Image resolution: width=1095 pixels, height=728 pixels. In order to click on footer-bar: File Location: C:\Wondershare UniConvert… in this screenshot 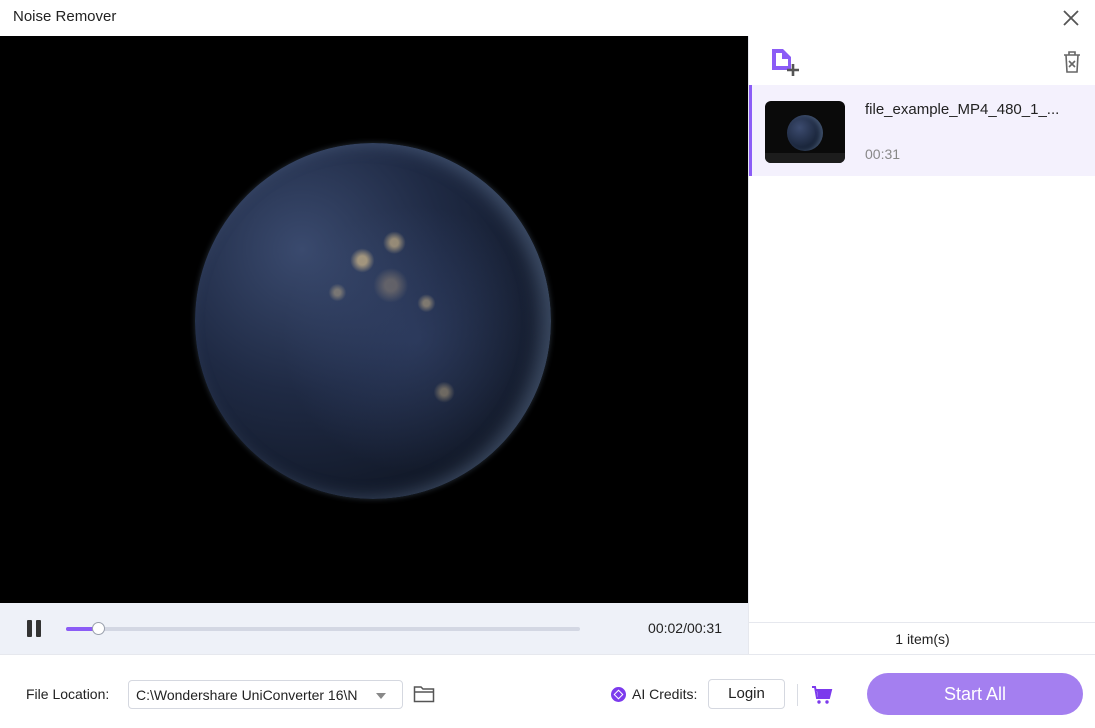, I will do `click(547, 691)`.